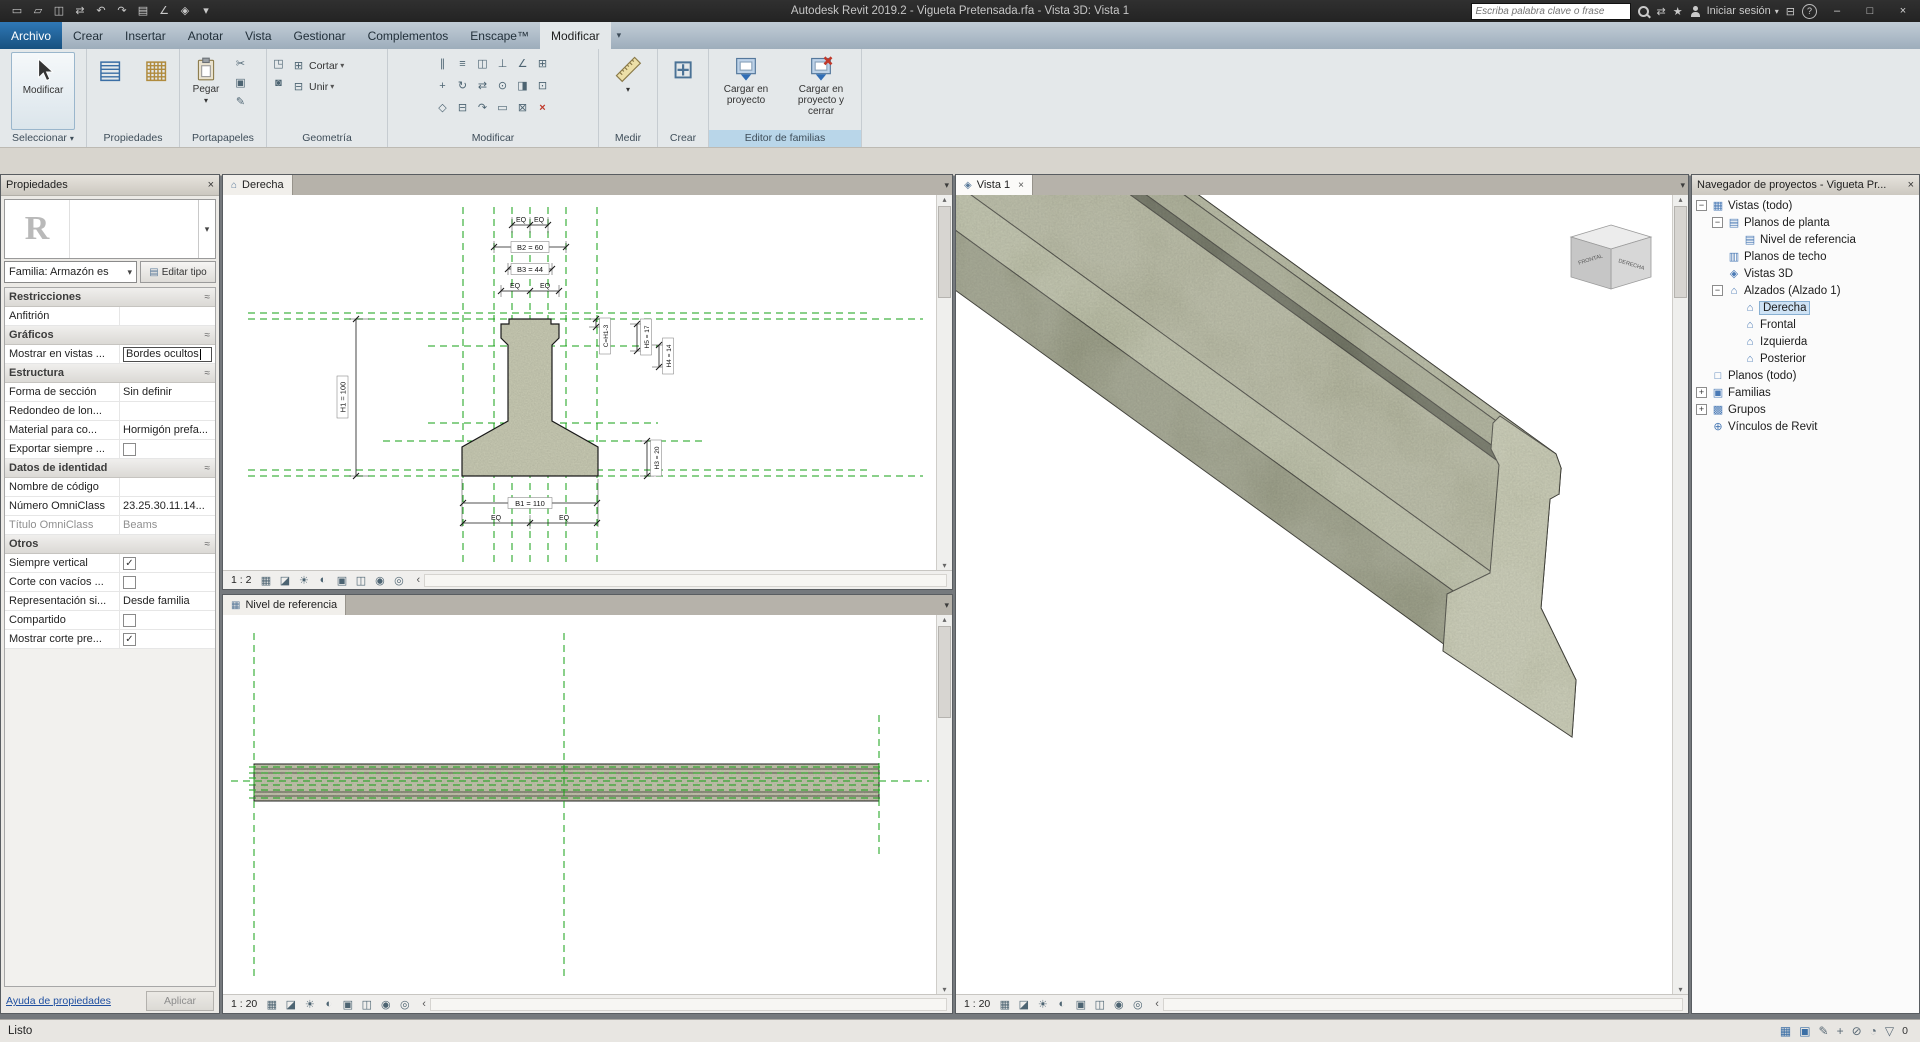  Describe the element at coordinates (1680, 594) in the screenshot. I see `vista1-vertical-scrollbar: ▴ ▾` at that location.